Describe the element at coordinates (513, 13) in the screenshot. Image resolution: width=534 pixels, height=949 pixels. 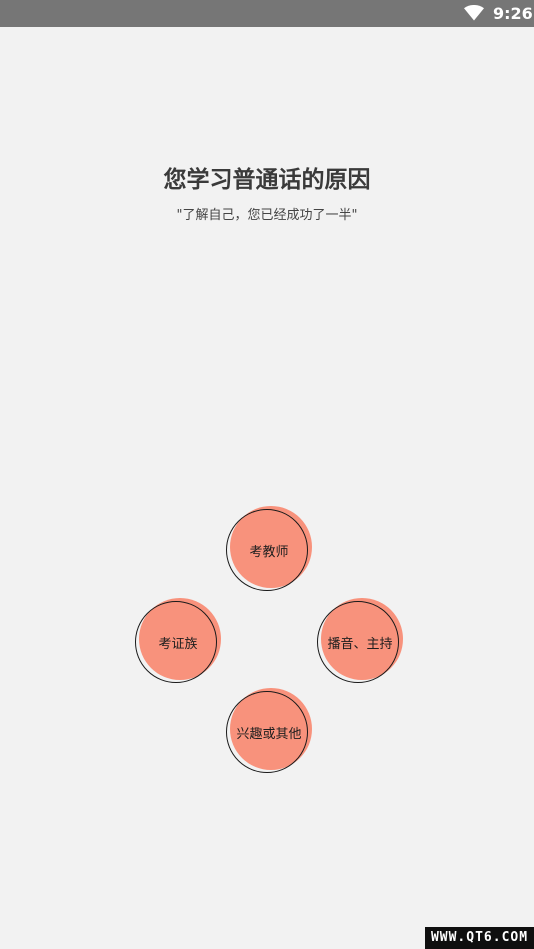
I see `status-time: 9:26` at that location.